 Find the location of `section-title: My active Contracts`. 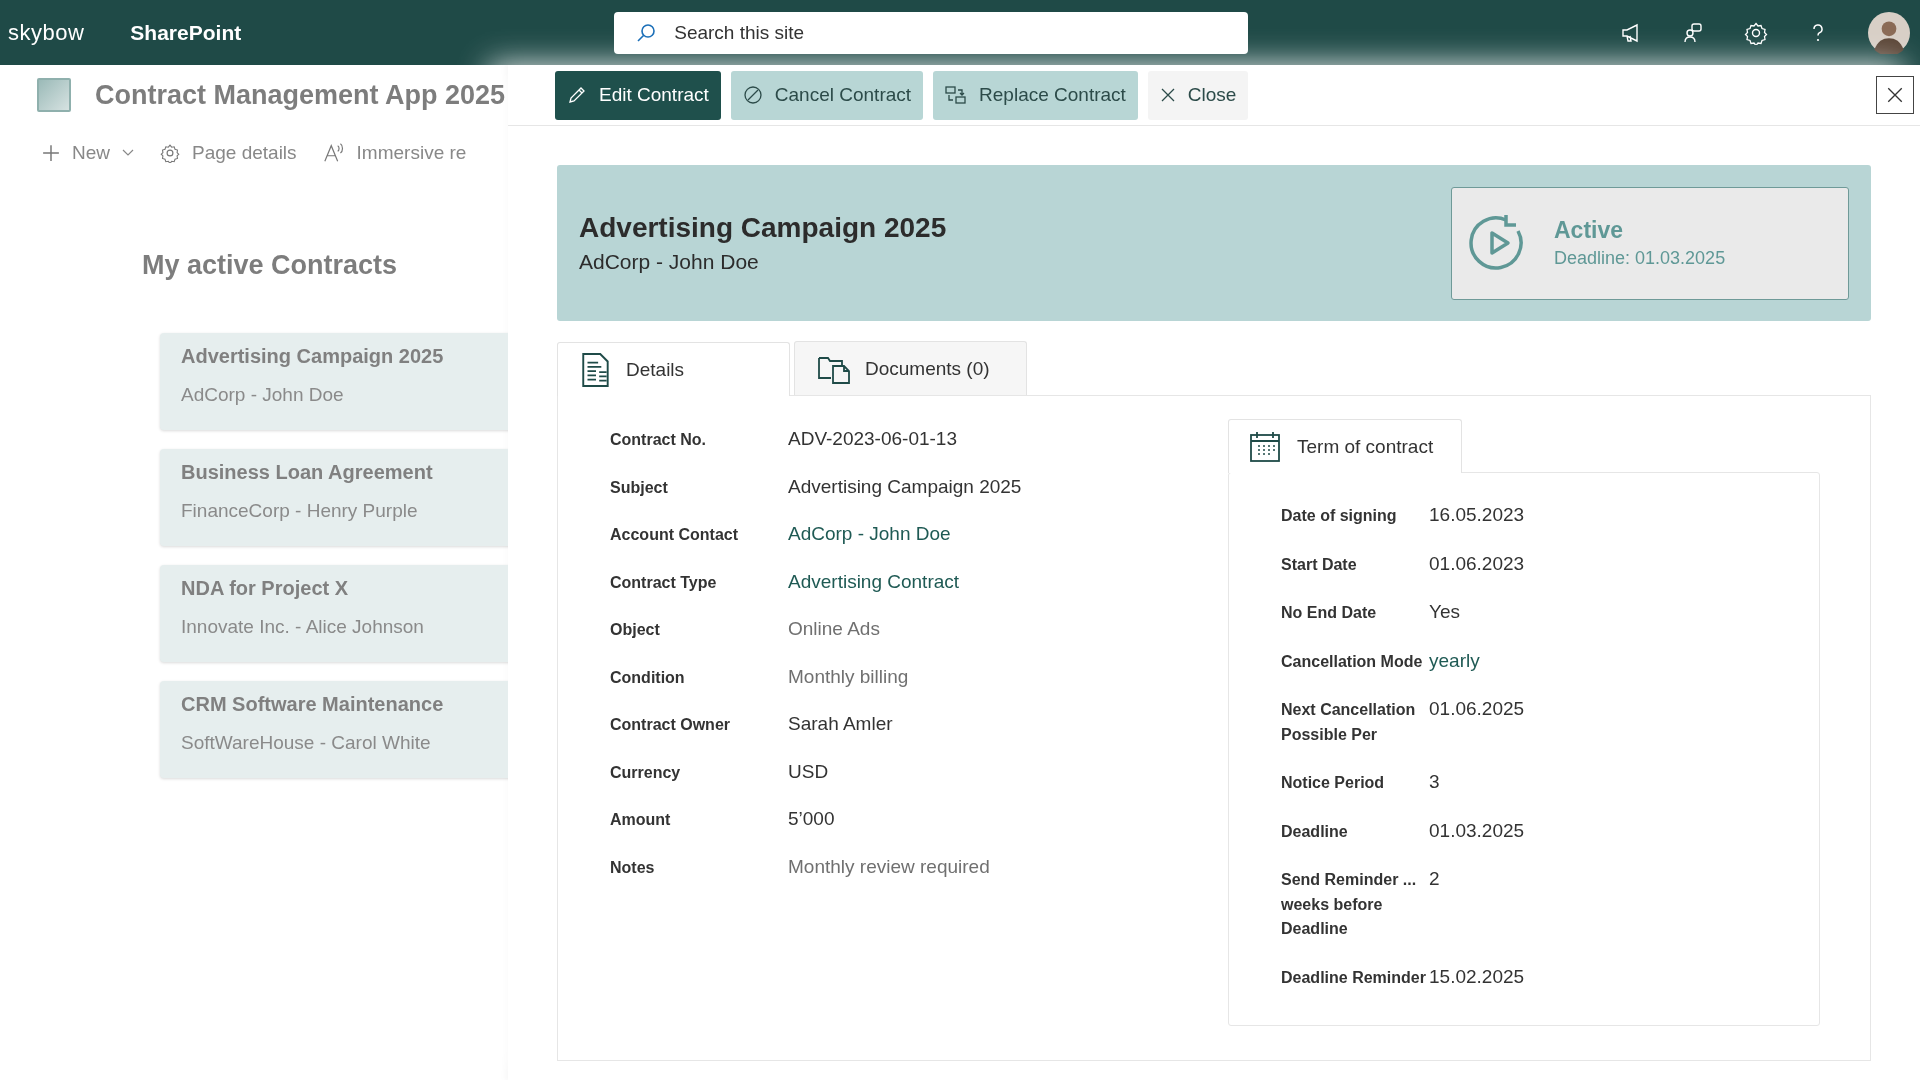

section-title: My active Contracts is located at coordinates (270, 265).